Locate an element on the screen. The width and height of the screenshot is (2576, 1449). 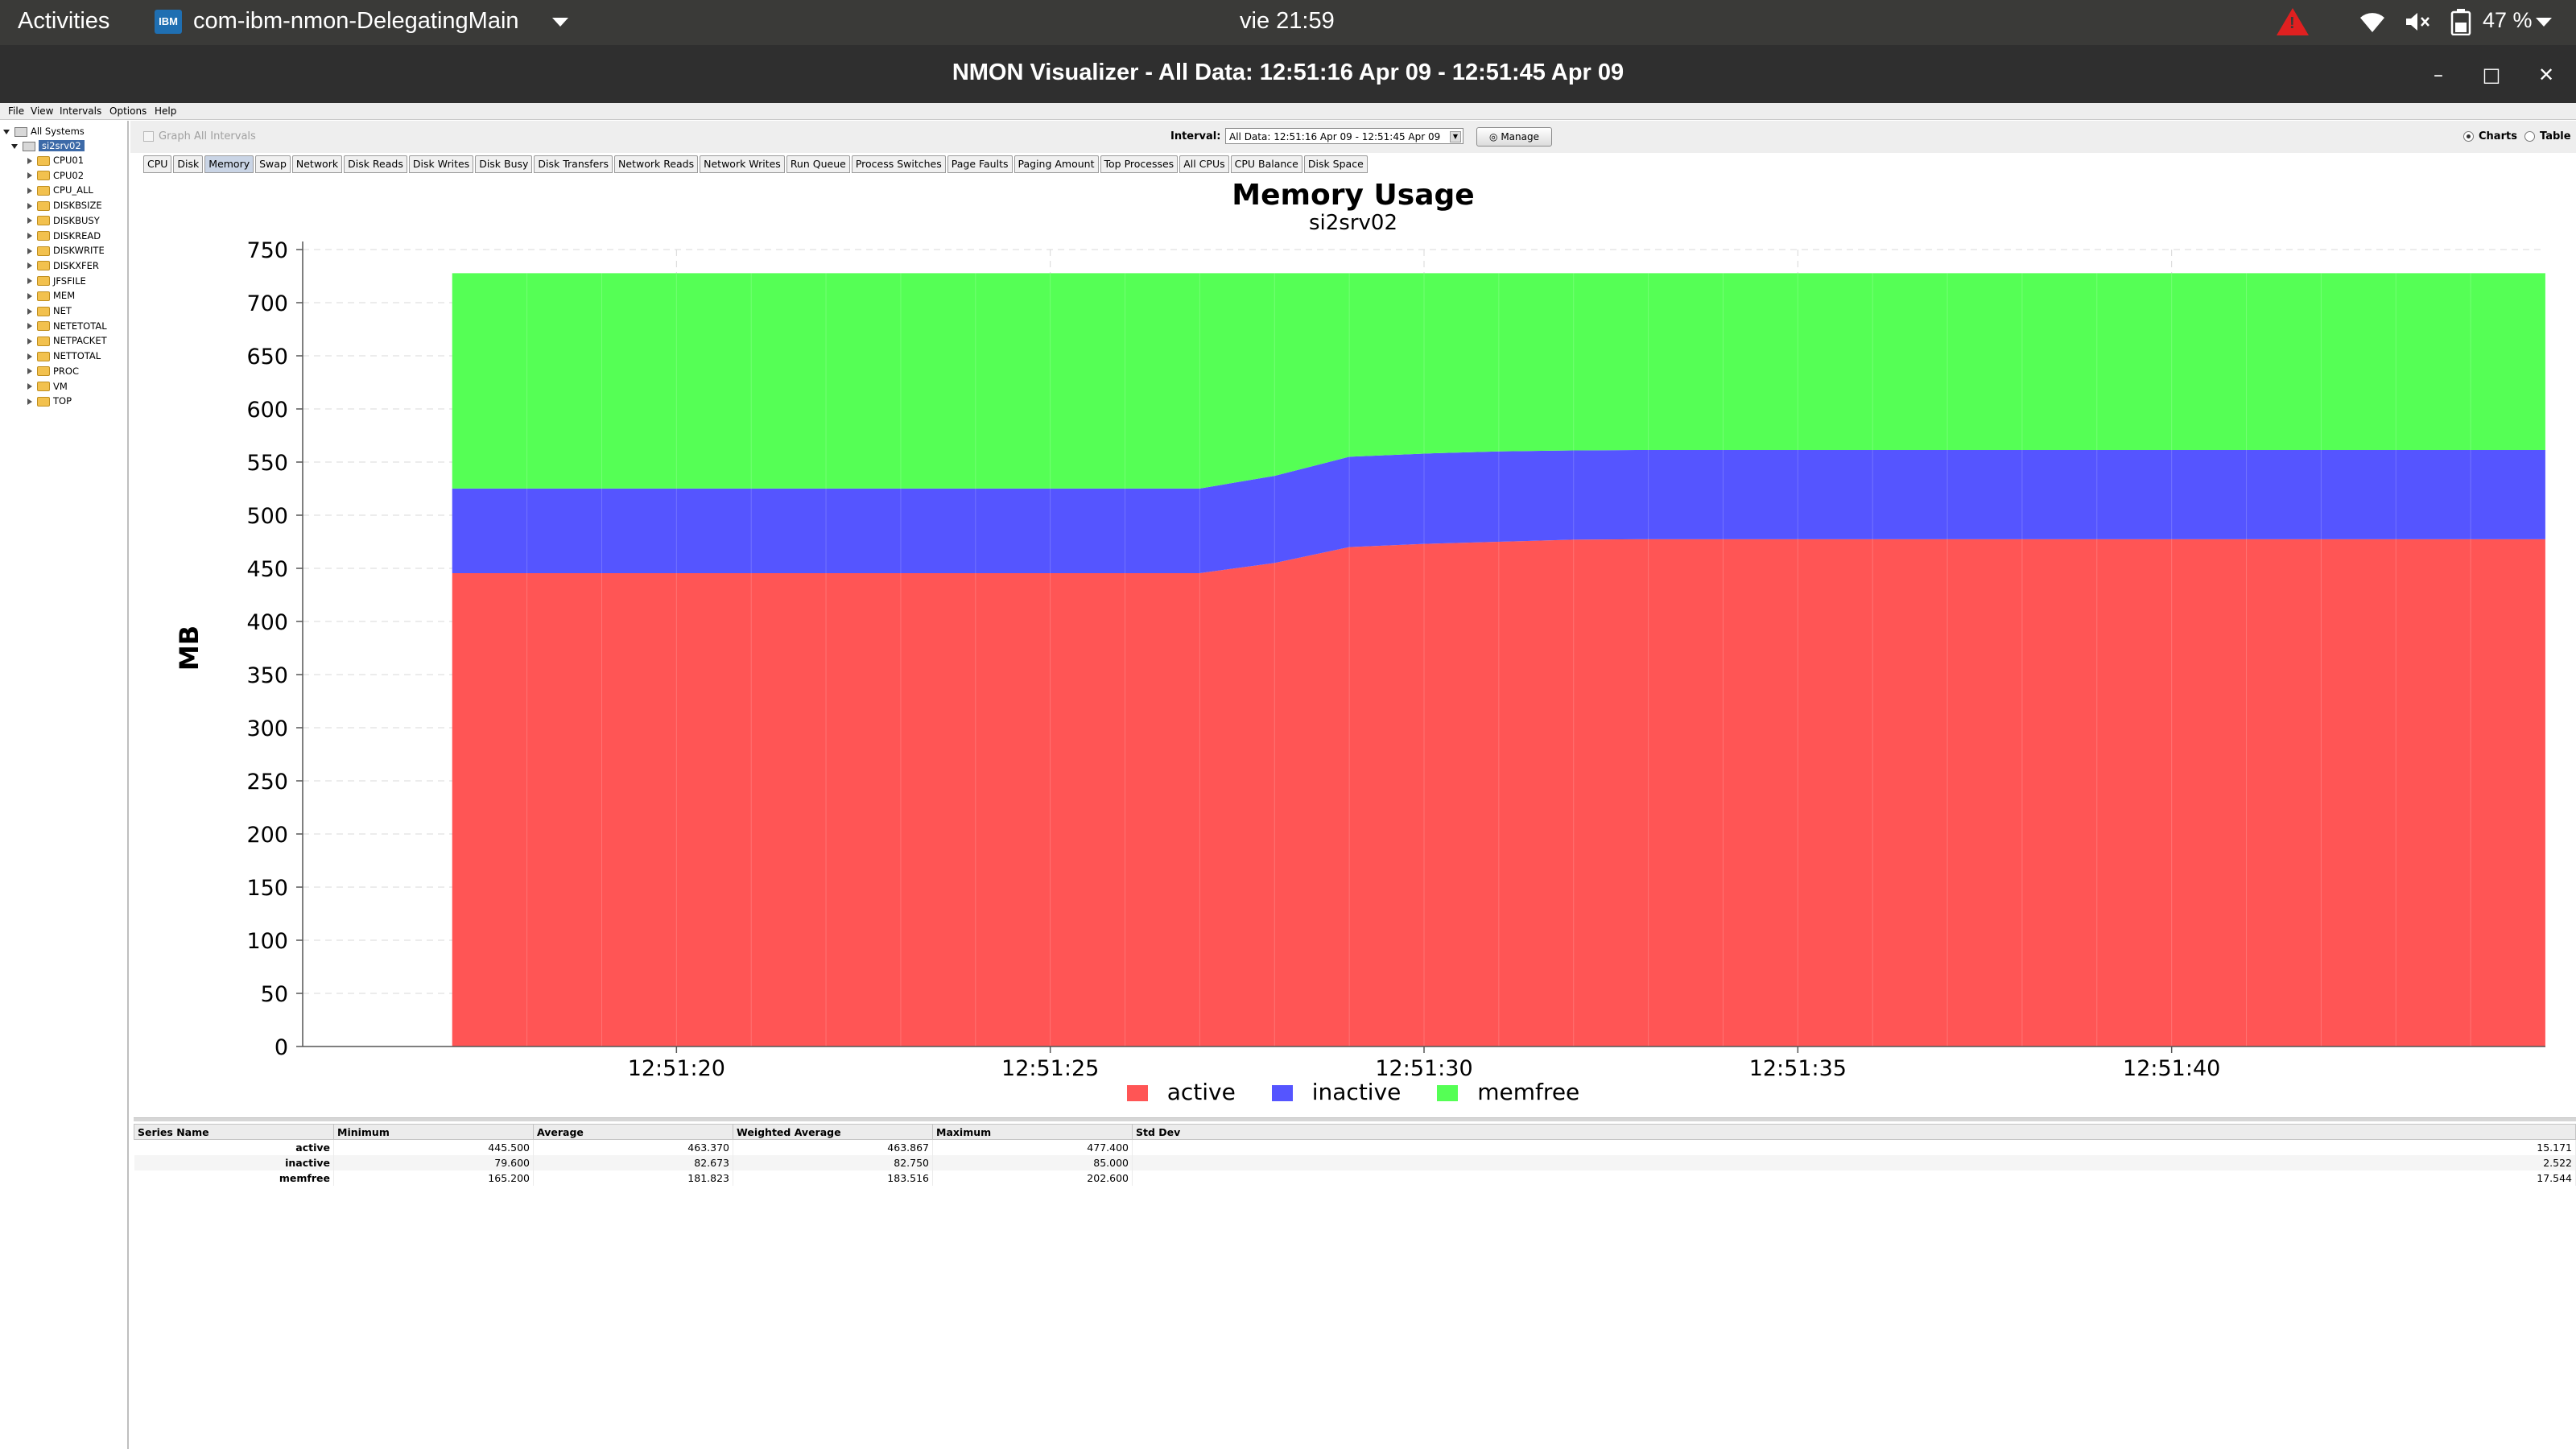
wifi-icon is located at coordinates (2372, 22).